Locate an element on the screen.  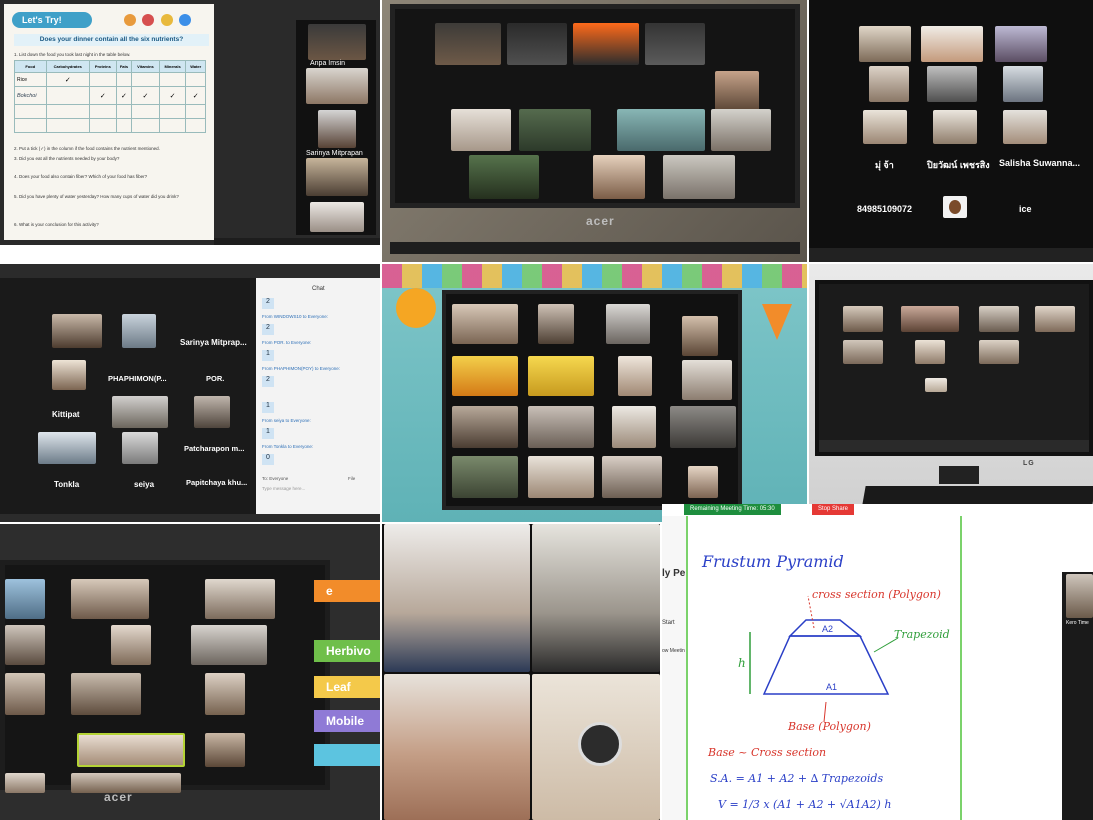
label-base: Base (Polygon) is located at coordinates (829, 726).